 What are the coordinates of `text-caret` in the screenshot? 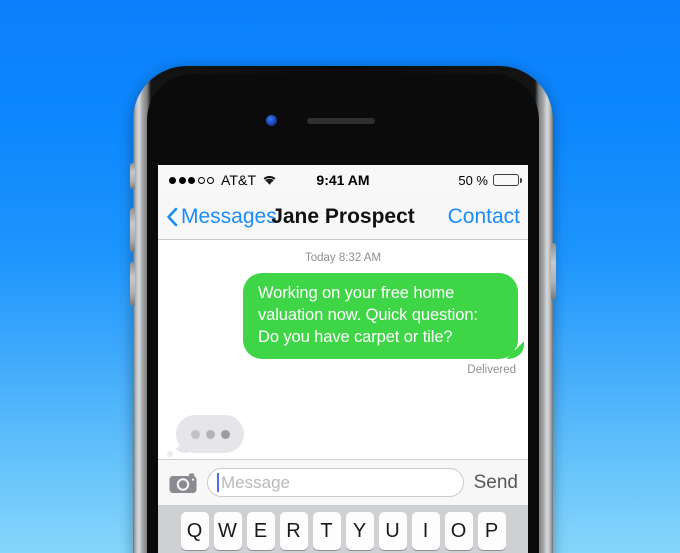 It's located at (218, 482).